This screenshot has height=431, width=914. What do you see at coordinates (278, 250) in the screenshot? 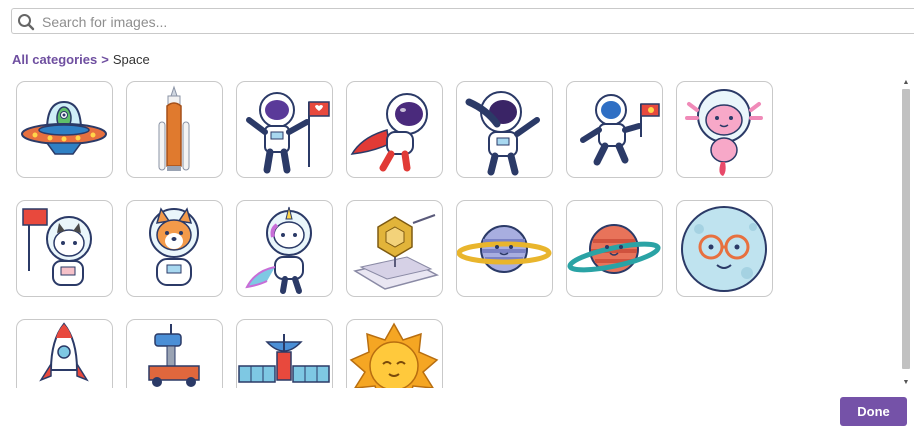
I see `unicorn-astronaut-image` at bounding box center [278, 250].